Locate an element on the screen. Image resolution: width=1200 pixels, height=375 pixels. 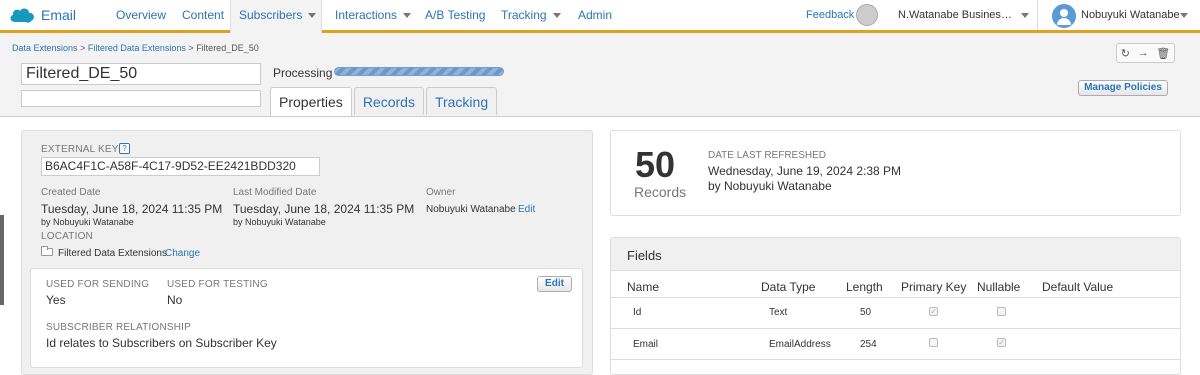
record-count: 50 is located at coordinates (655, 164).